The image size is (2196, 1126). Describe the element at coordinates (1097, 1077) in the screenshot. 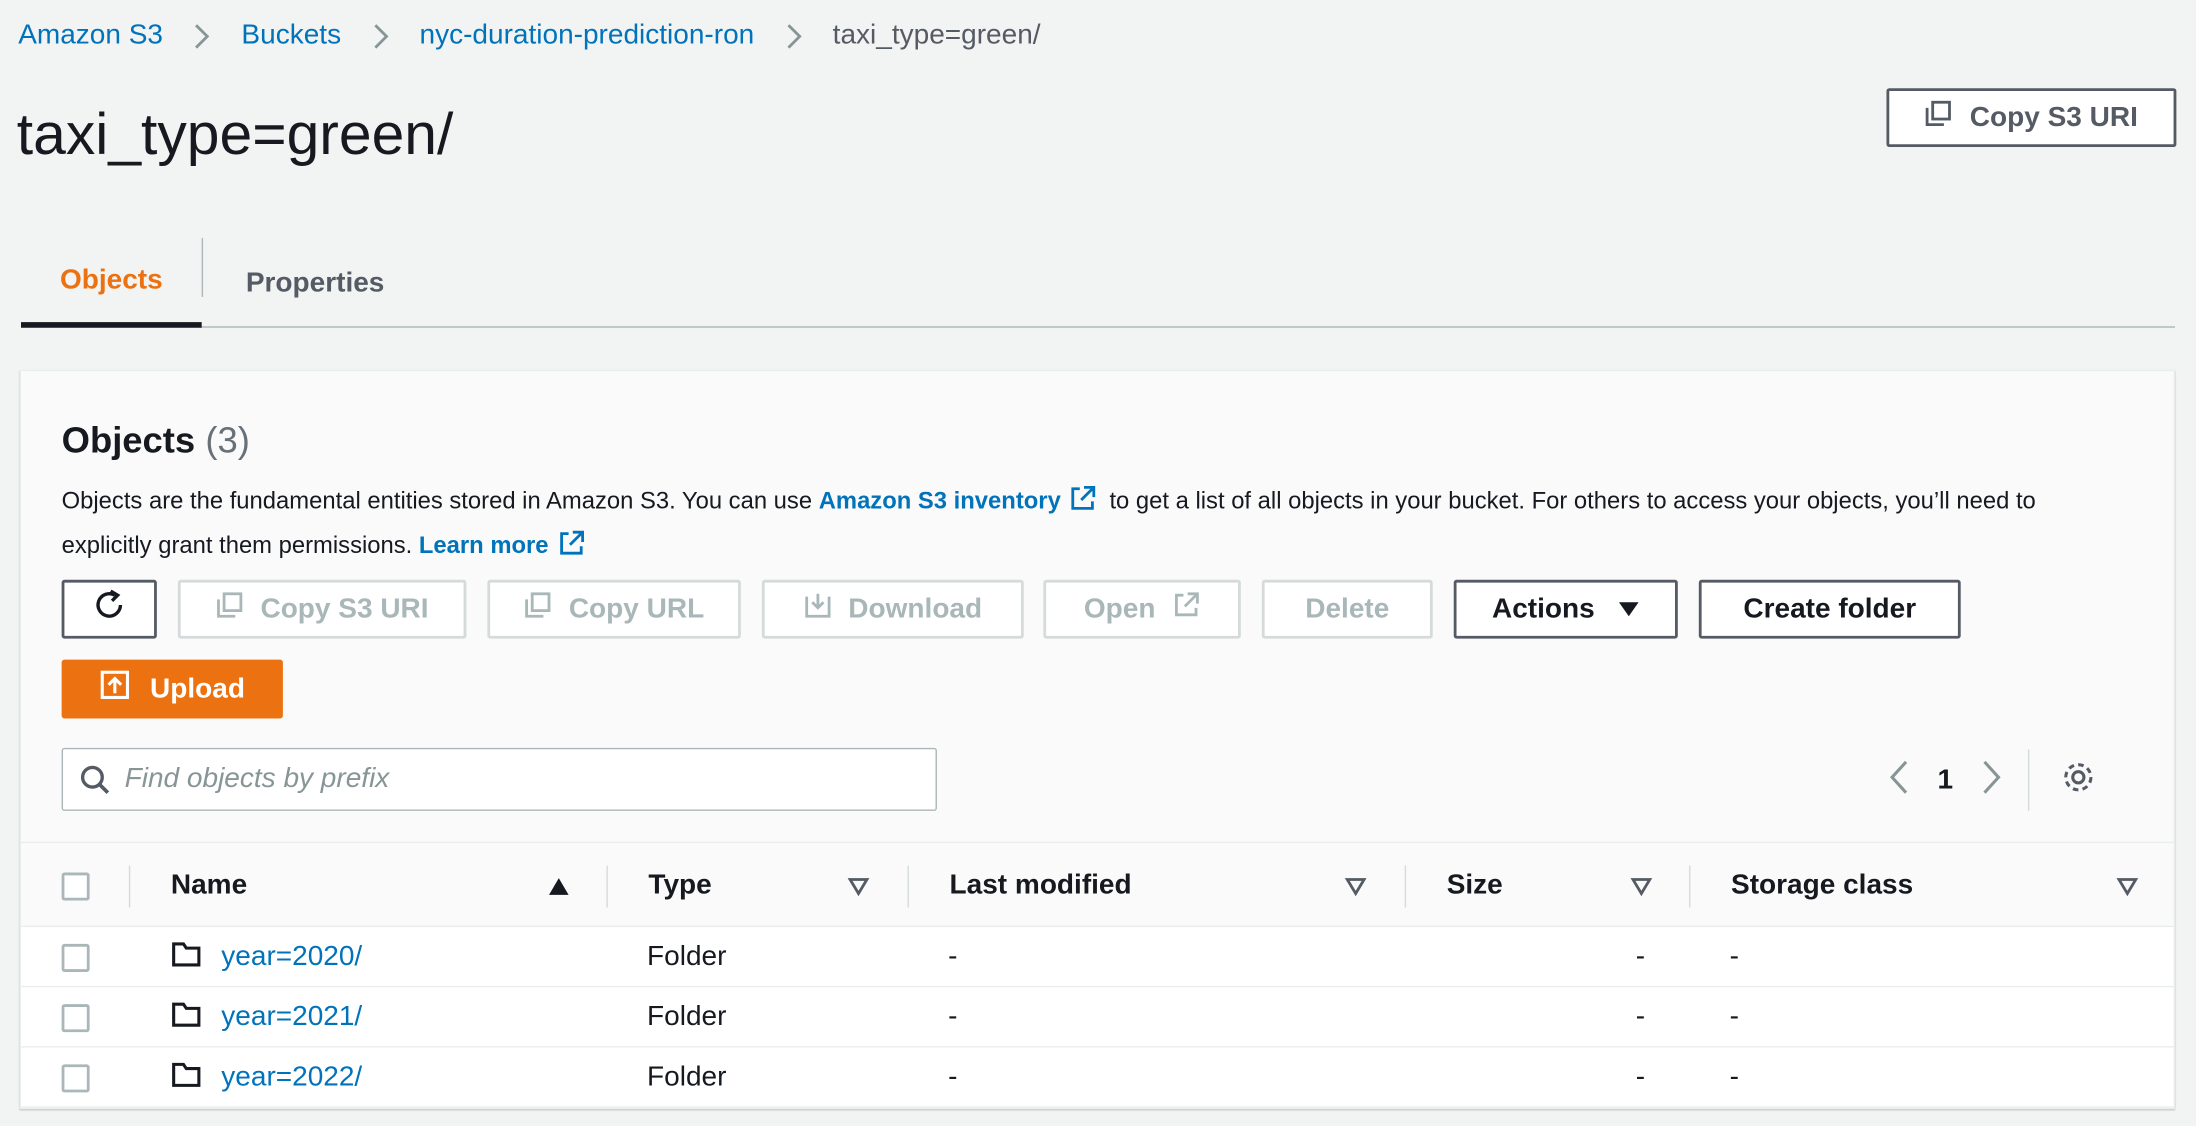

I see `table-row: year=2022/ Folder - - -` at that location.